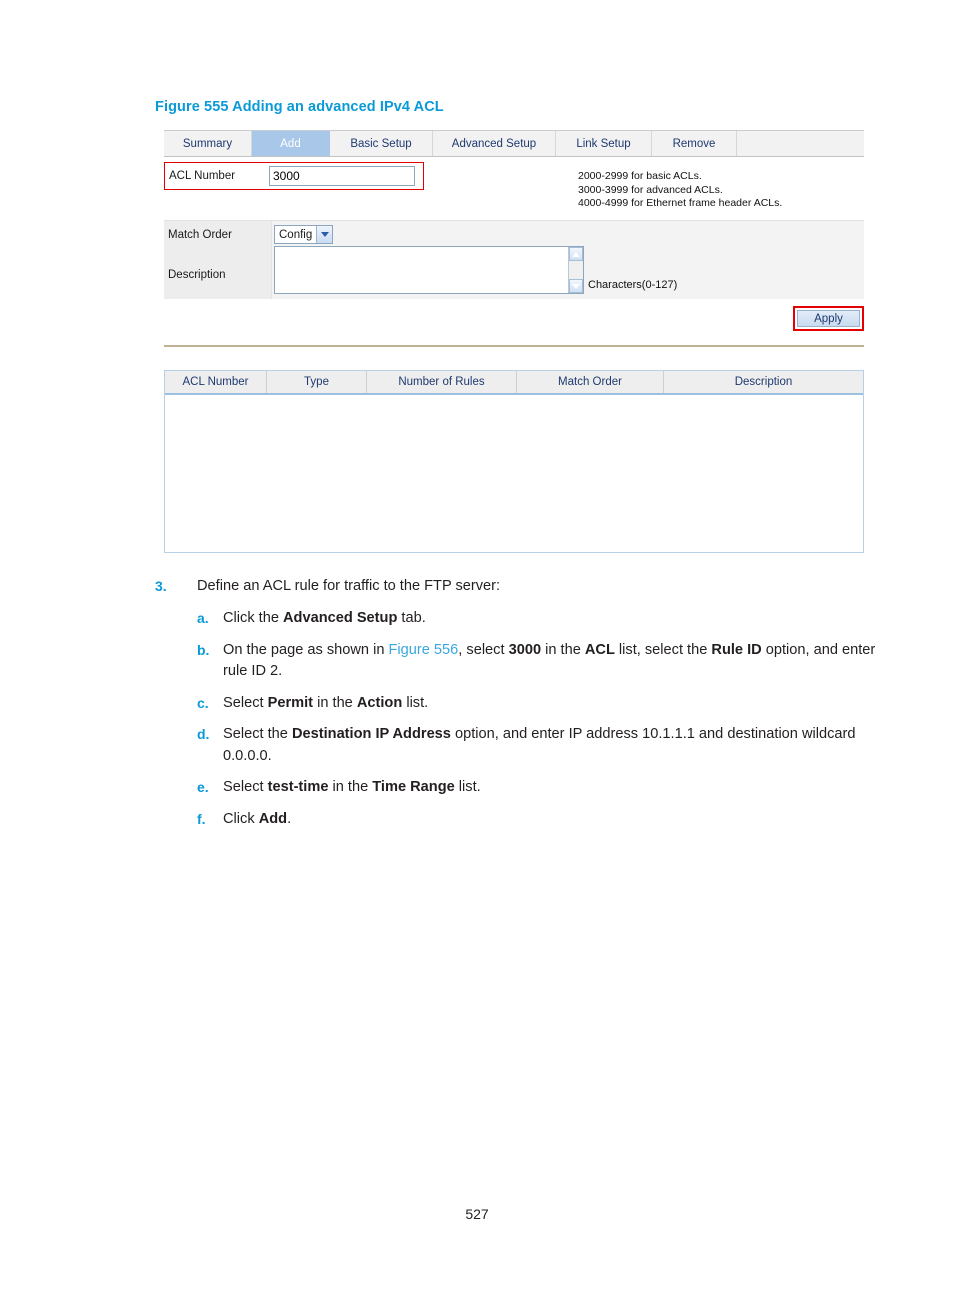  Describe the element at coordinates (379, 702) in the screenshot. I see `emphasis-text: Action` at that location.